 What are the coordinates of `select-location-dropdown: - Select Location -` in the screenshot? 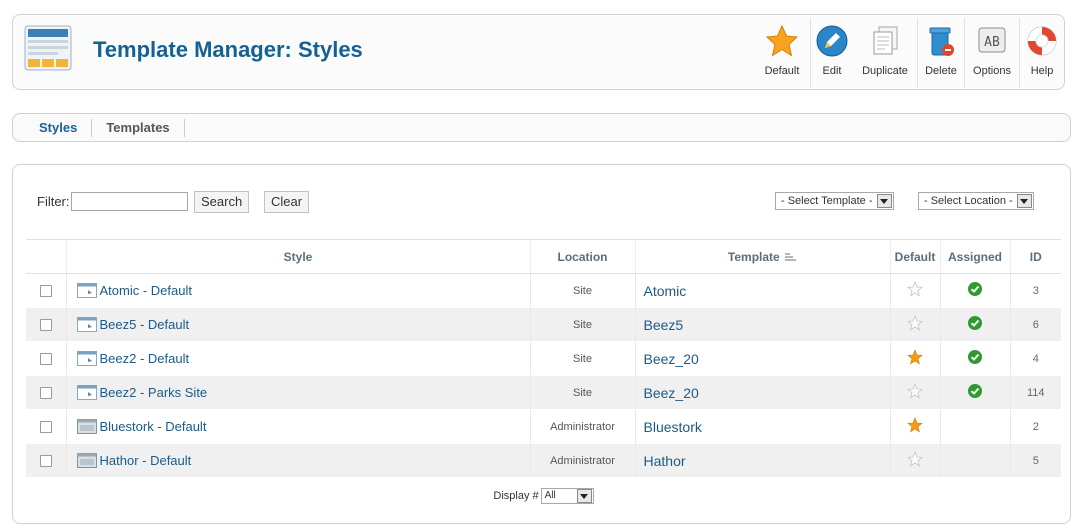 It's located at (976, 201).